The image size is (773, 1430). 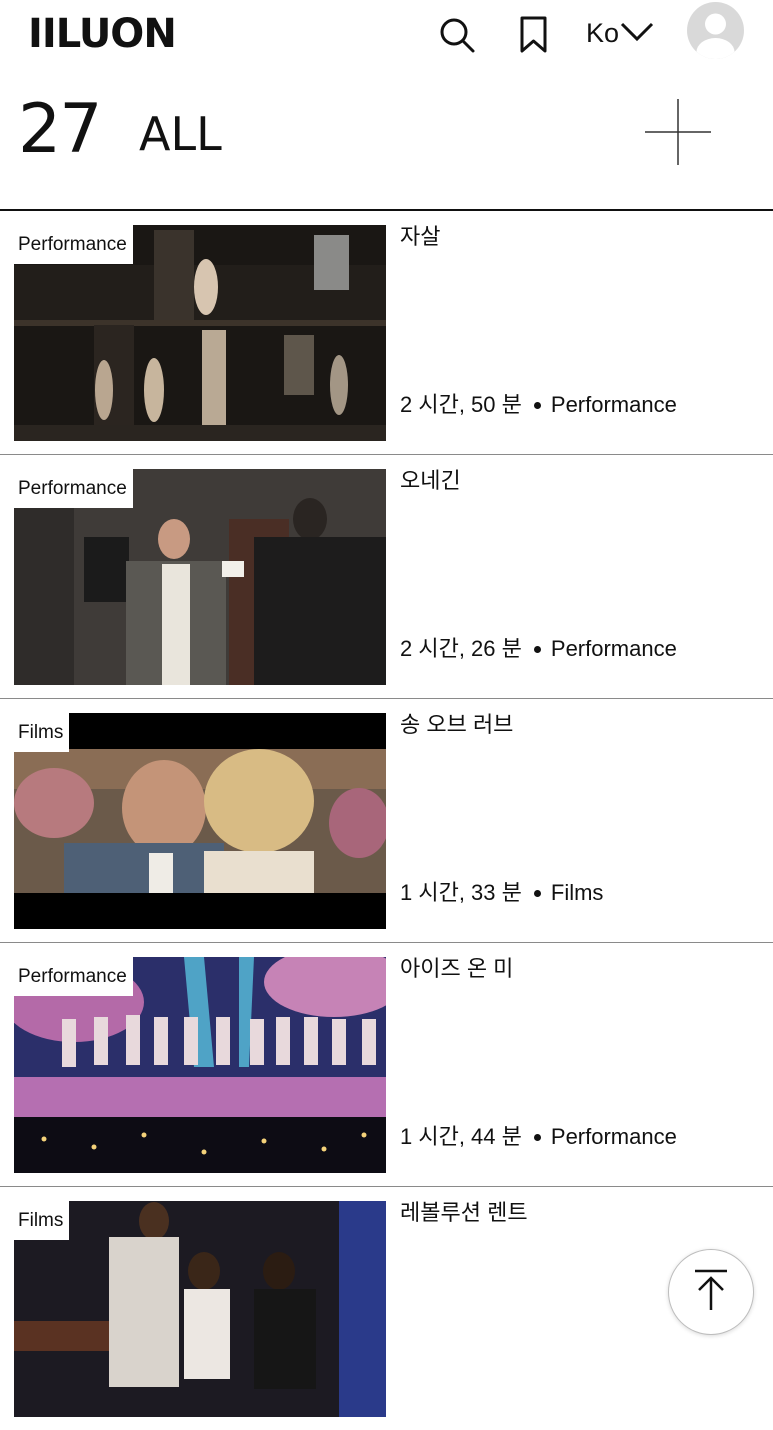 I want to click on item-duration: 1 시간, 44 분, so click(x=461, y=1136).